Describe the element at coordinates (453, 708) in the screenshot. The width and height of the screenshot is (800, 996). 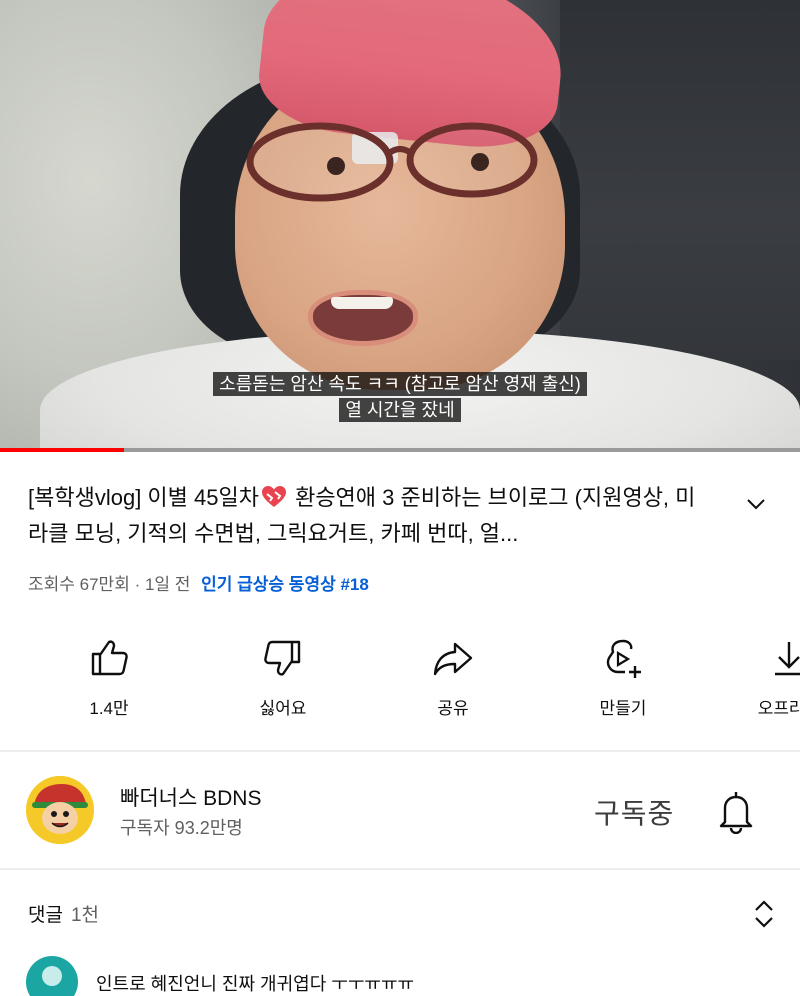
I see `share-label: 공유` at that location.